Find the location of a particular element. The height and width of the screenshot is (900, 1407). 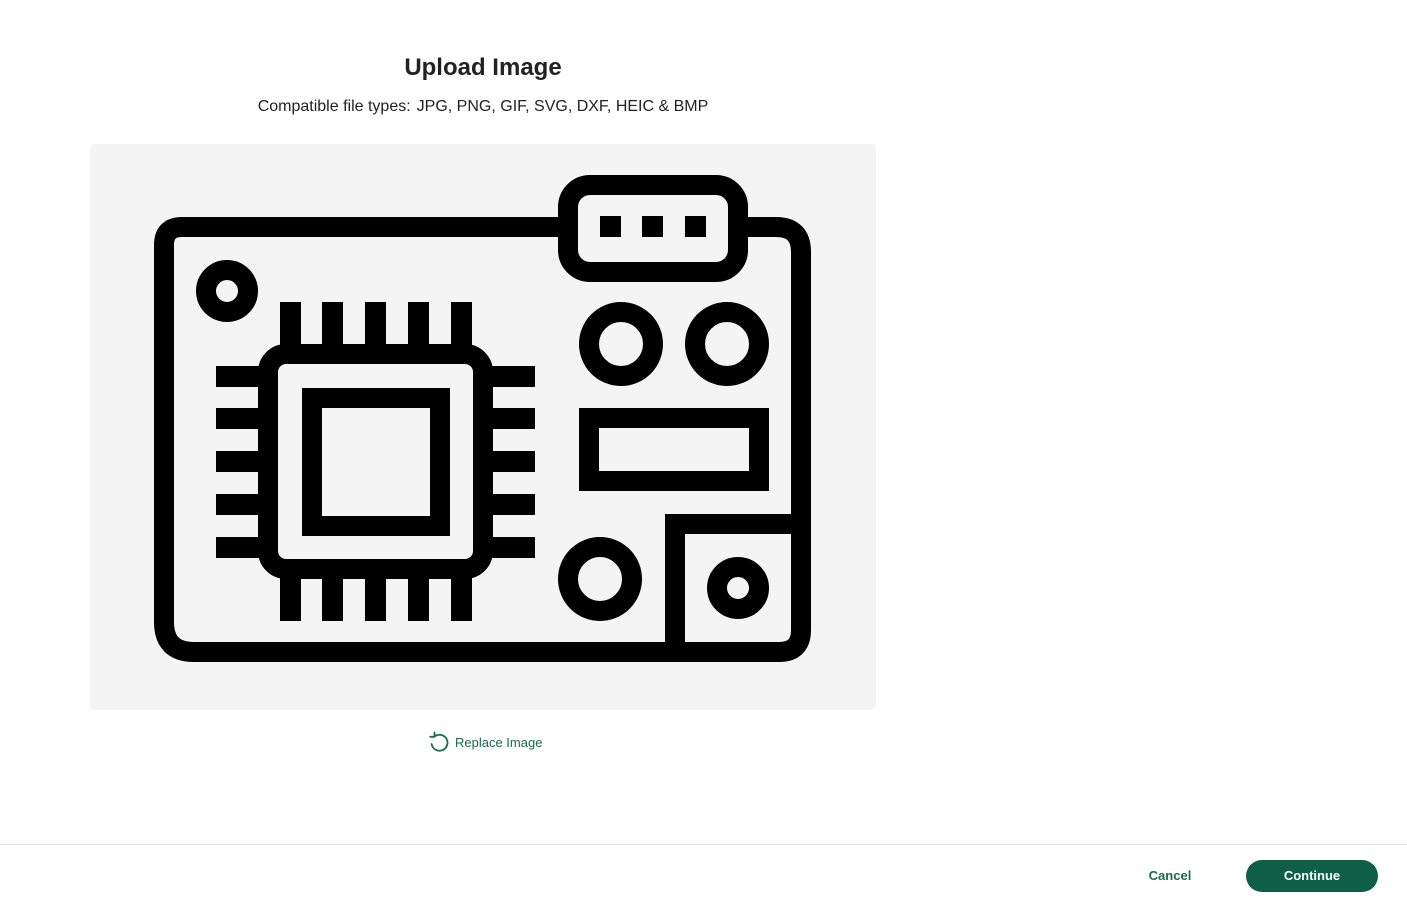

replace-image-label: Replace Image is located at coordinates (499, 742).